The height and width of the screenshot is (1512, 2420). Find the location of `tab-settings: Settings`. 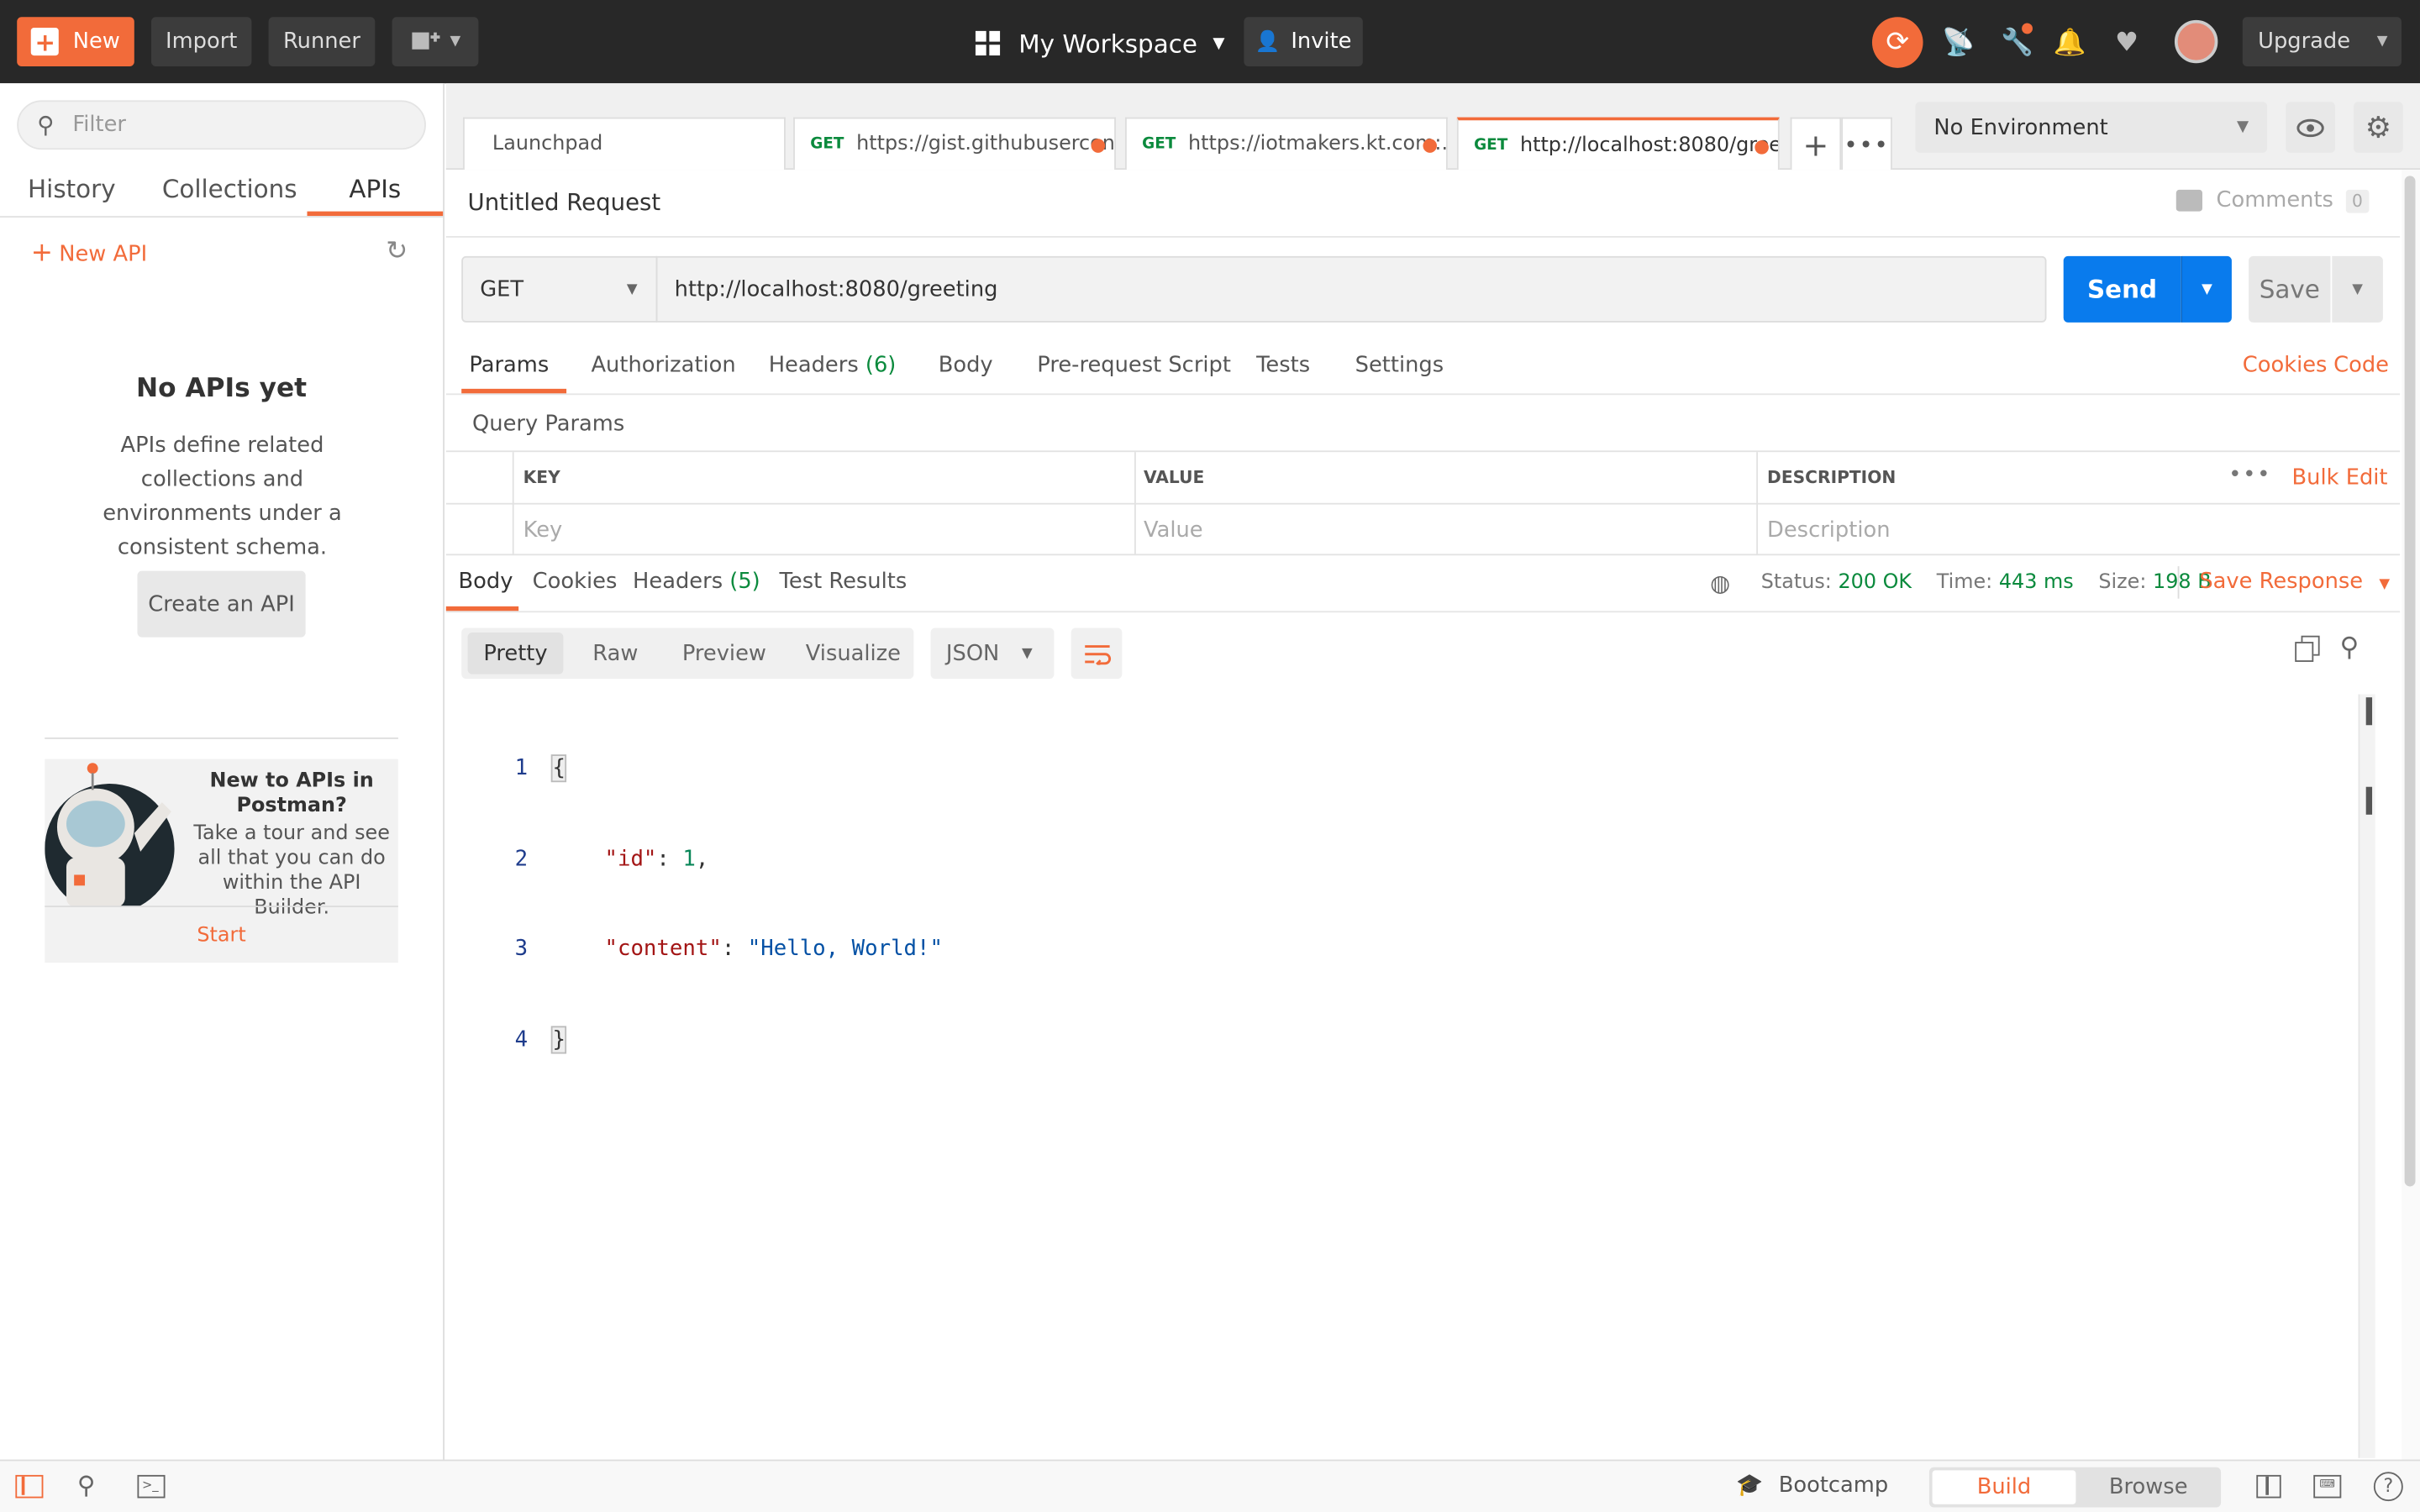

tab-settings: Settings is located at coordinates (1399, 366).